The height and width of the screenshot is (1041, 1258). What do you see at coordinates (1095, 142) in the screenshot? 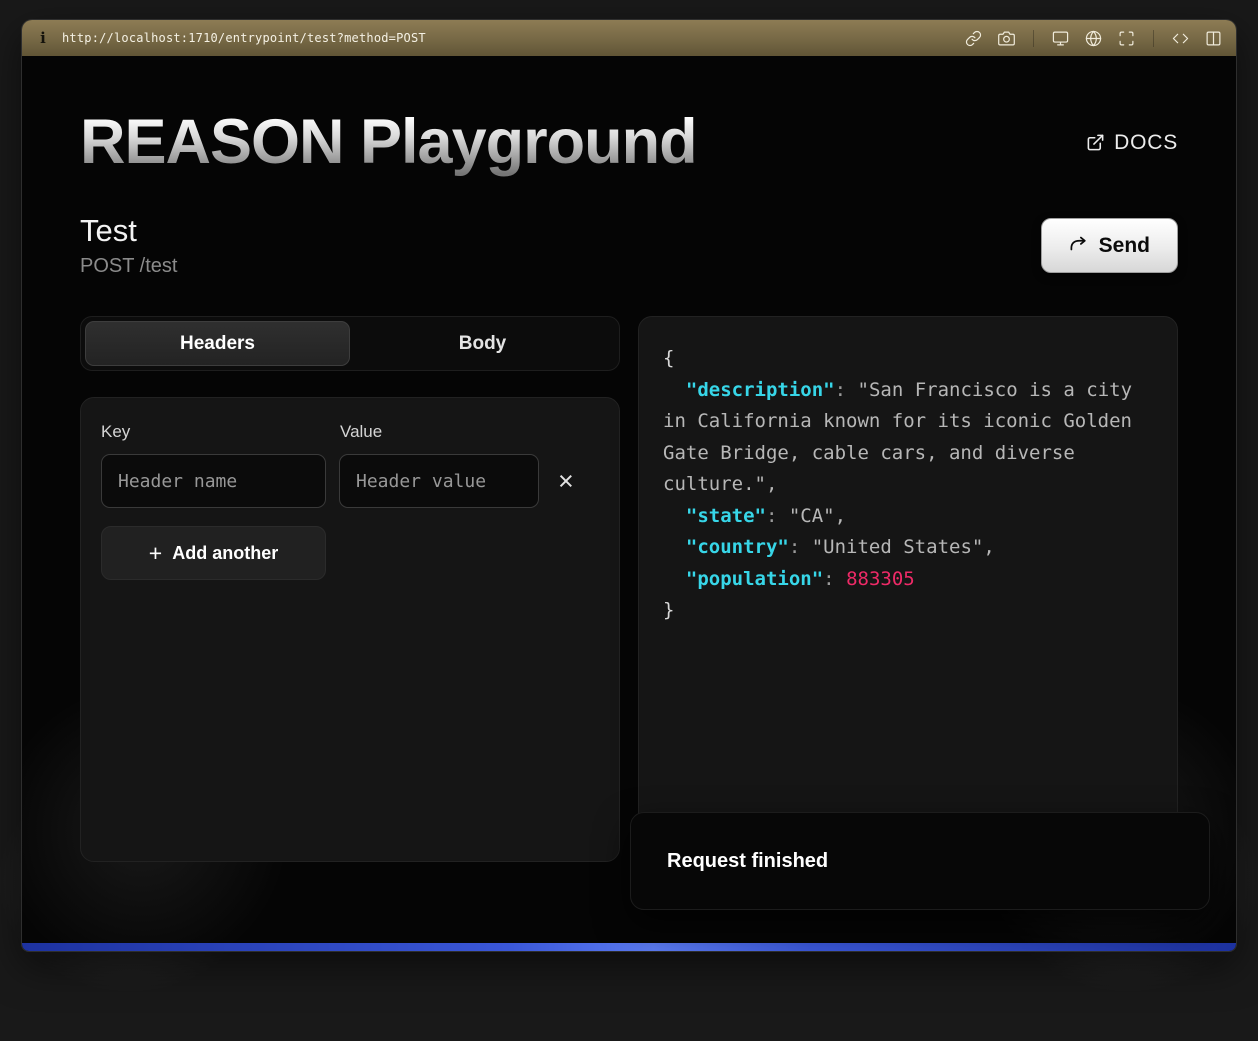
I see `external-link-icon` at bounding box center [1095, 142].